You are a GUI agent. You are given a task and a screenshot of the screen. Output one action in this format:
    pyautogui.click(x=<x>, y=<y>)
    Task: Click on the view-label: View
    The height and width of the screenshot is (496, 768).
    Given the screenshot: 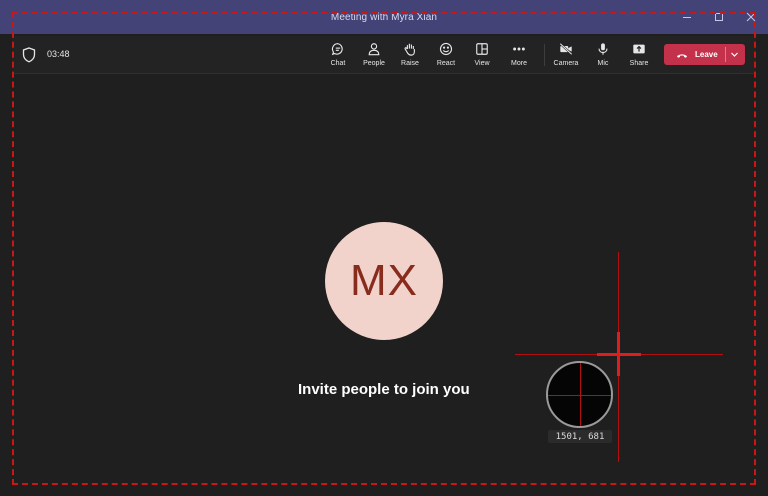 What is the action you would take?
    pyautogui.click(x=482, y=63)
    